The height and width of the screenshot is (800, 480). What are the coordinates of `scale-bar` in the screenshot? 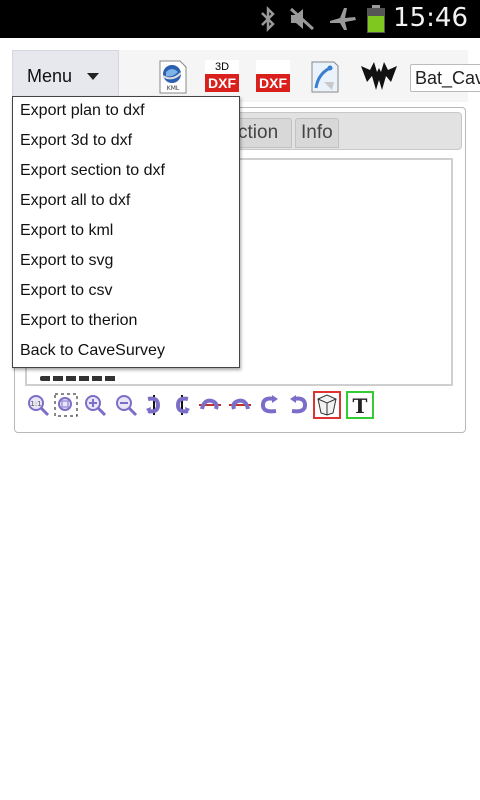 It's located at (79, 378).